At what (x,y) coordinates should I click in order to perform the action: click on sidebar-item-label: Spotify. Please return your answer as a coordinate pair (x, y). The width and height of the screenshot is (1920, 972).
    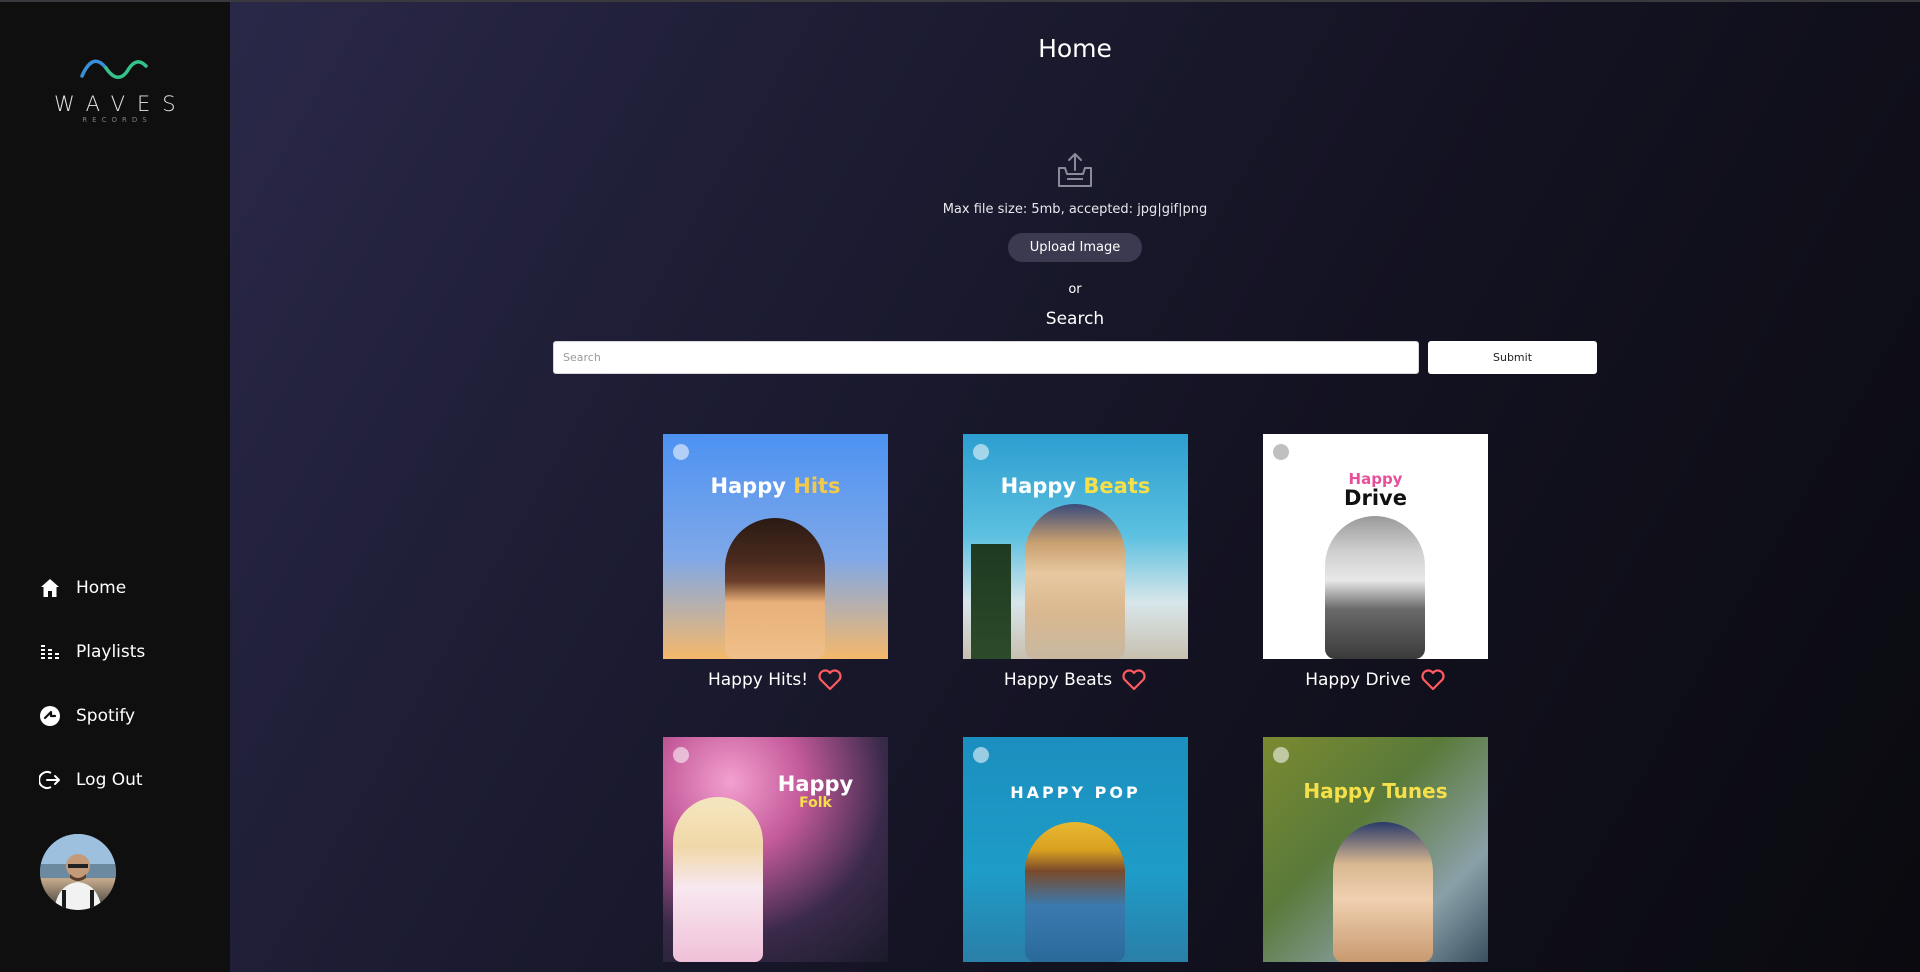
    Looking at the image, I should click on (106, 716).